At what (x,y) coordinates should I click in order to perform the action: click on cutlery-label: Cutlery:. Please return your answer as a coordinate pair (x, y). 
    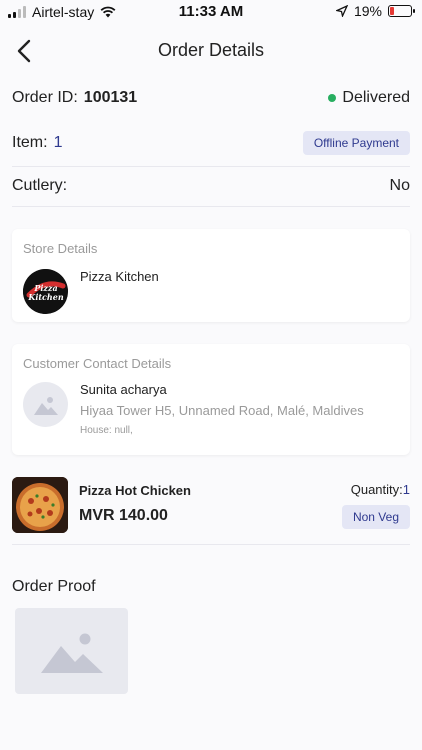
    Looking at the image, I should click on (40, 185).